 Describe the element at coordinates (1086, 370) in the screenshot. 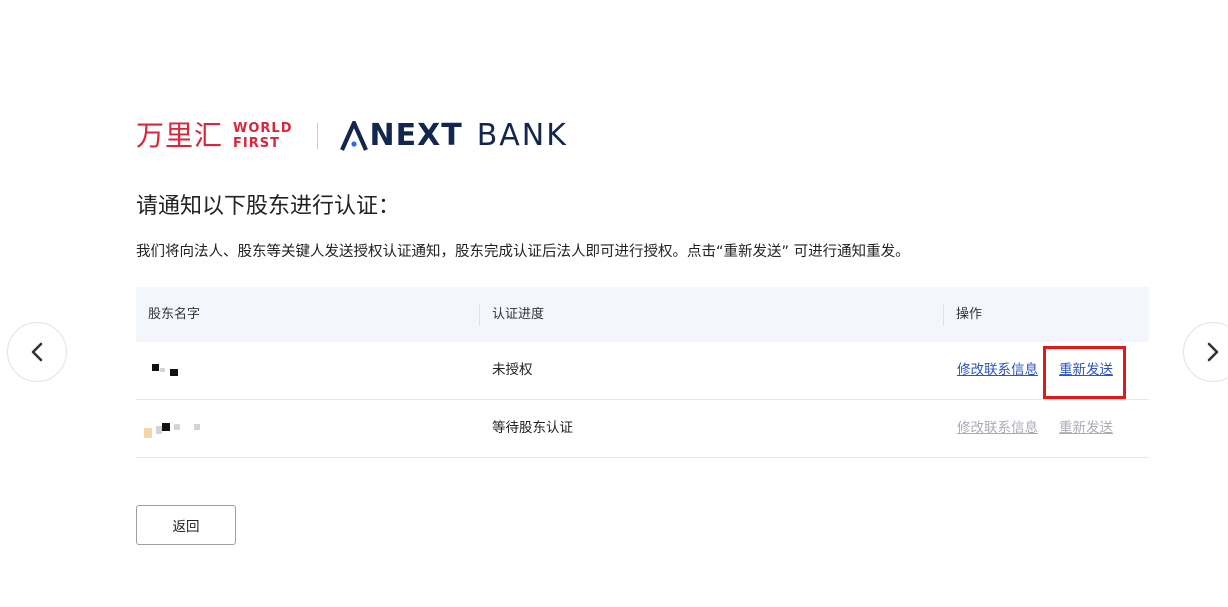

I see `resend-link: 重新发送` at that location.